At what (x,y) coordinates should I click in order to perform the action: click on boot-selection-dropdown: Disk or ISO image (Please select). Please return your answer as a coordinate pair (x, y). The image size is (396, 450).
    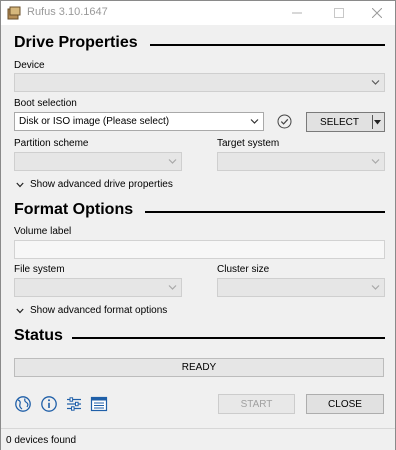
    Looking at the image, I should click on (139, 121).